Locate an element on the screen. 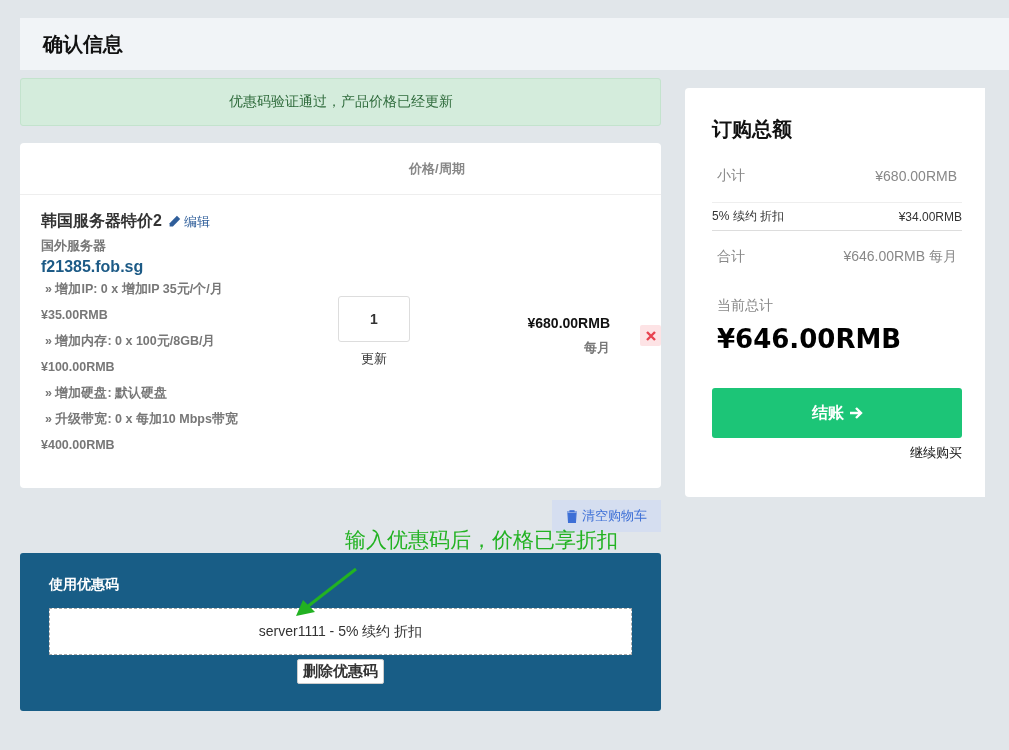  promo-title: 使用优惠码 is located at coordinates (84, 584).